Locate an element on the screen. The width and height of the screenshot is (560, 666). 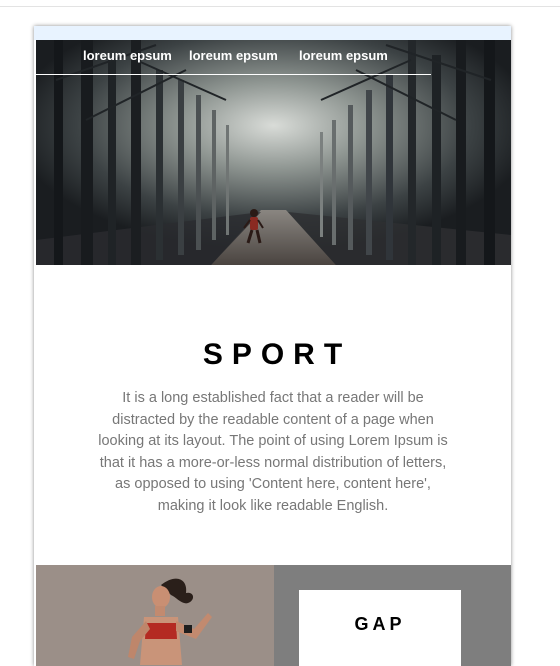
gray-panel: GAP is located at coordinates (392, 615).